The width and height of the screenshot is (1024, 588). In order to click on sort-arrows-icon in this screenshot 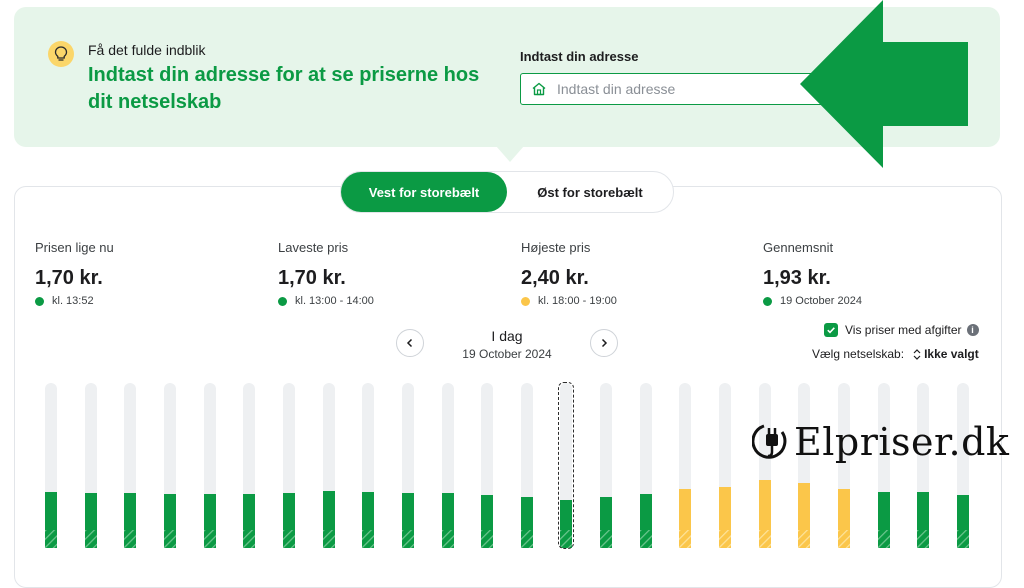, I will do `click(917, 354)`.